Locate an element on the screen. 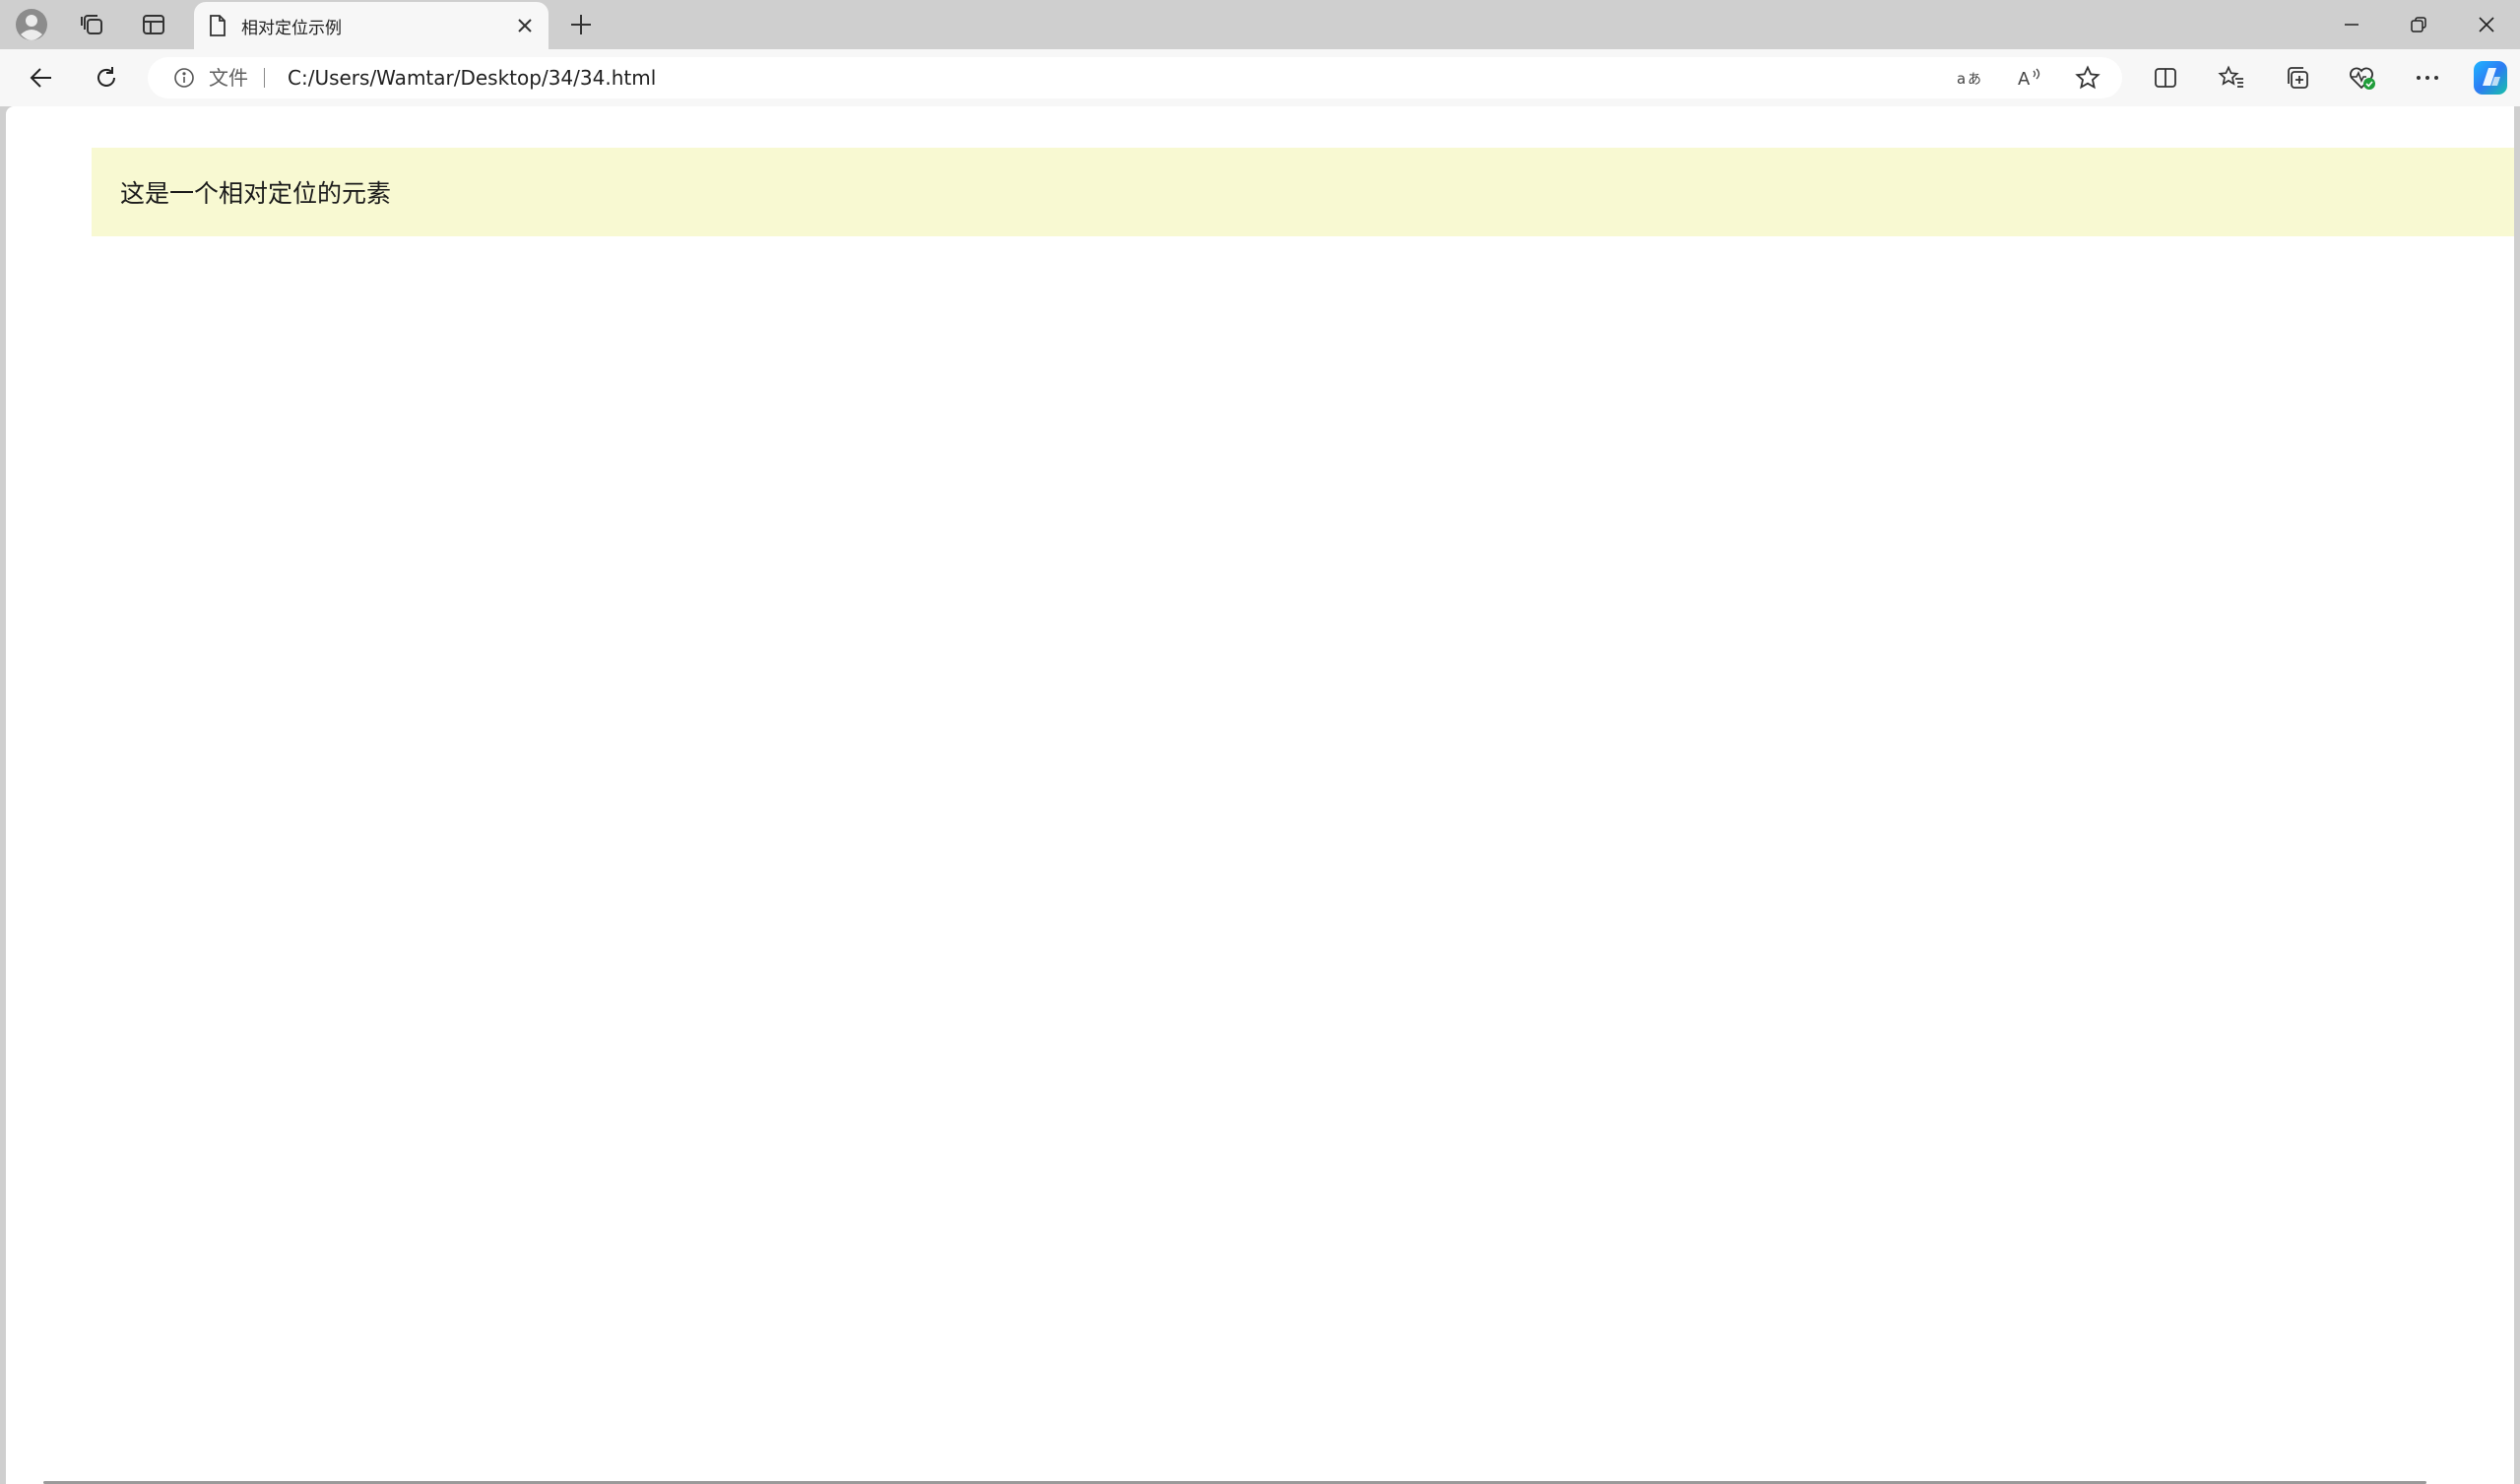 This screenshot has width=2520, height=1484. workspaces-icon is located at coordinates (91, 24).